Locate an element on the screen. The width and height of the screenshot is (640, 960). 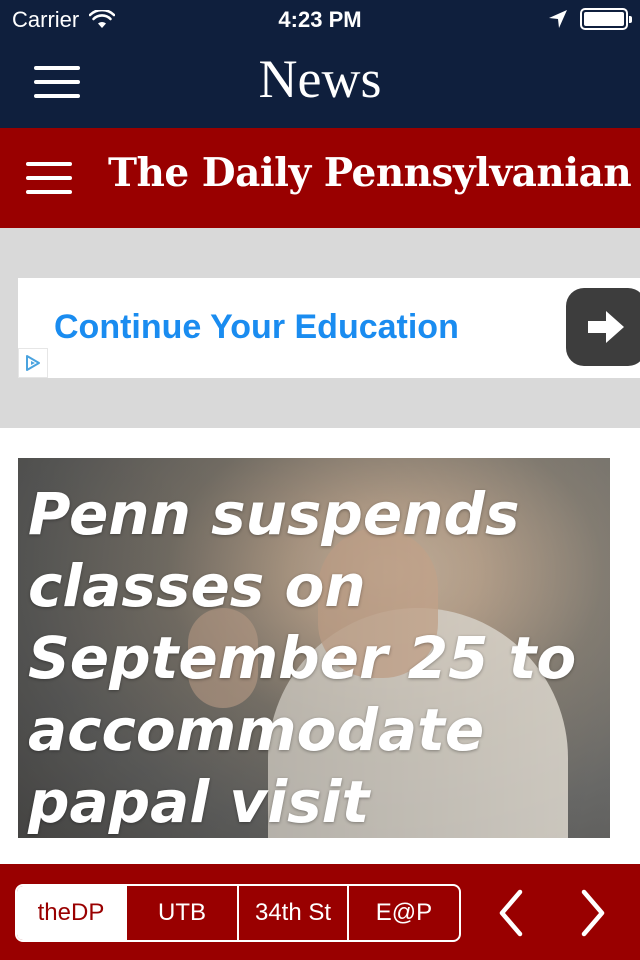
bottom-toolbar: theDP UTB 34th St E@P is located at coordinates (320, 912).